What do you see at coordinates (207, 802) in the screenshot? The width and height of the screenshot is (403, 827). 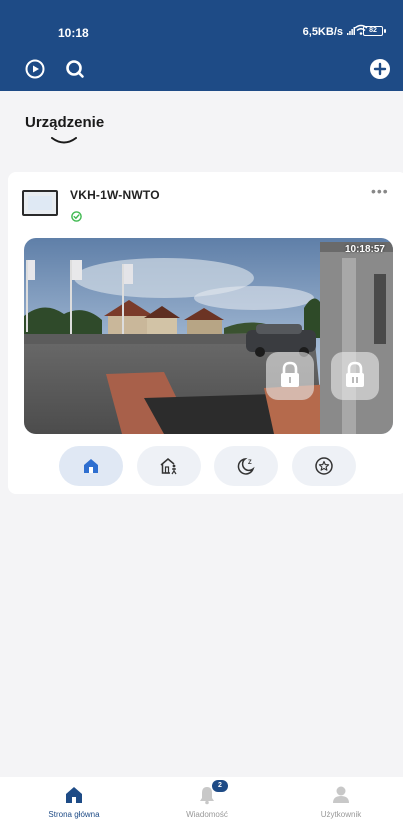 I see `nav-messages: 2 Wiadomość` at bounding box center [207, 802].